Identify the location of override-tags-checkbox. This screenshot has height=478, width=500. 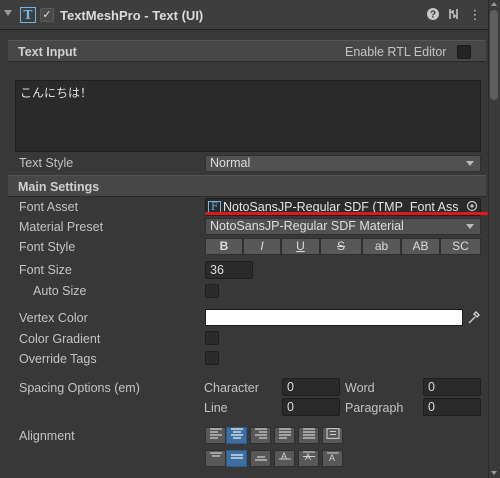
(212, 358).